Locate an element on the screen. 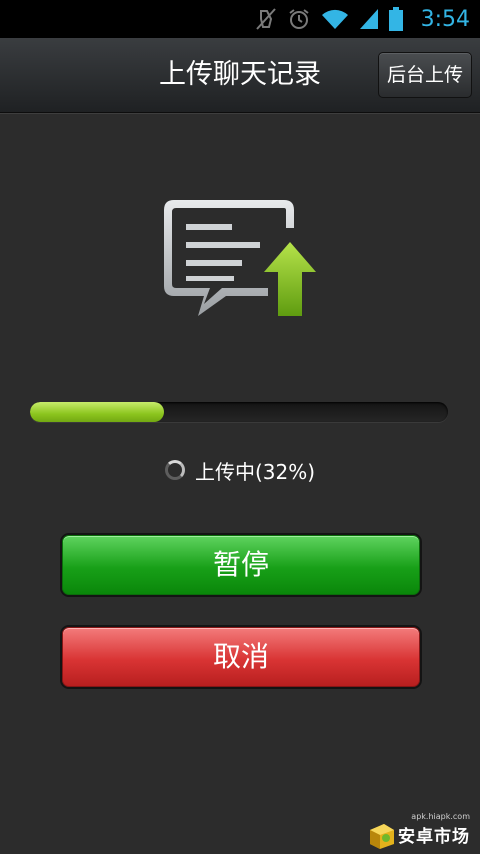  status-time: 3:54 is located at coordinates (445, 19).